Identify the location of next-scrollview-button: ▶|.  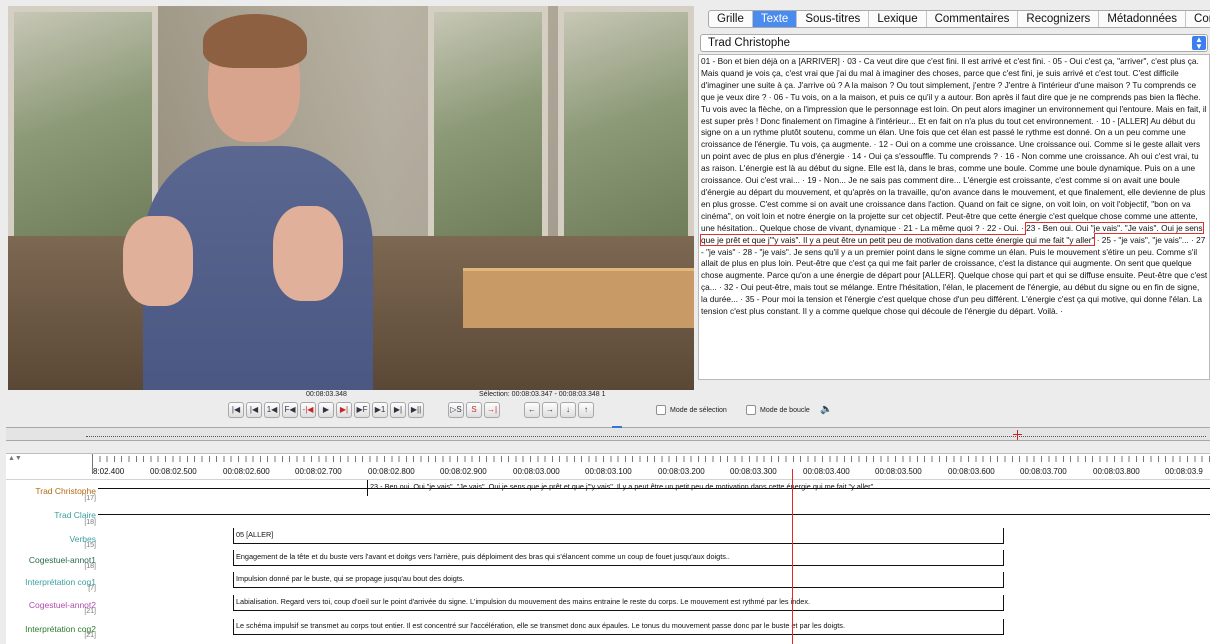
(398, 410).